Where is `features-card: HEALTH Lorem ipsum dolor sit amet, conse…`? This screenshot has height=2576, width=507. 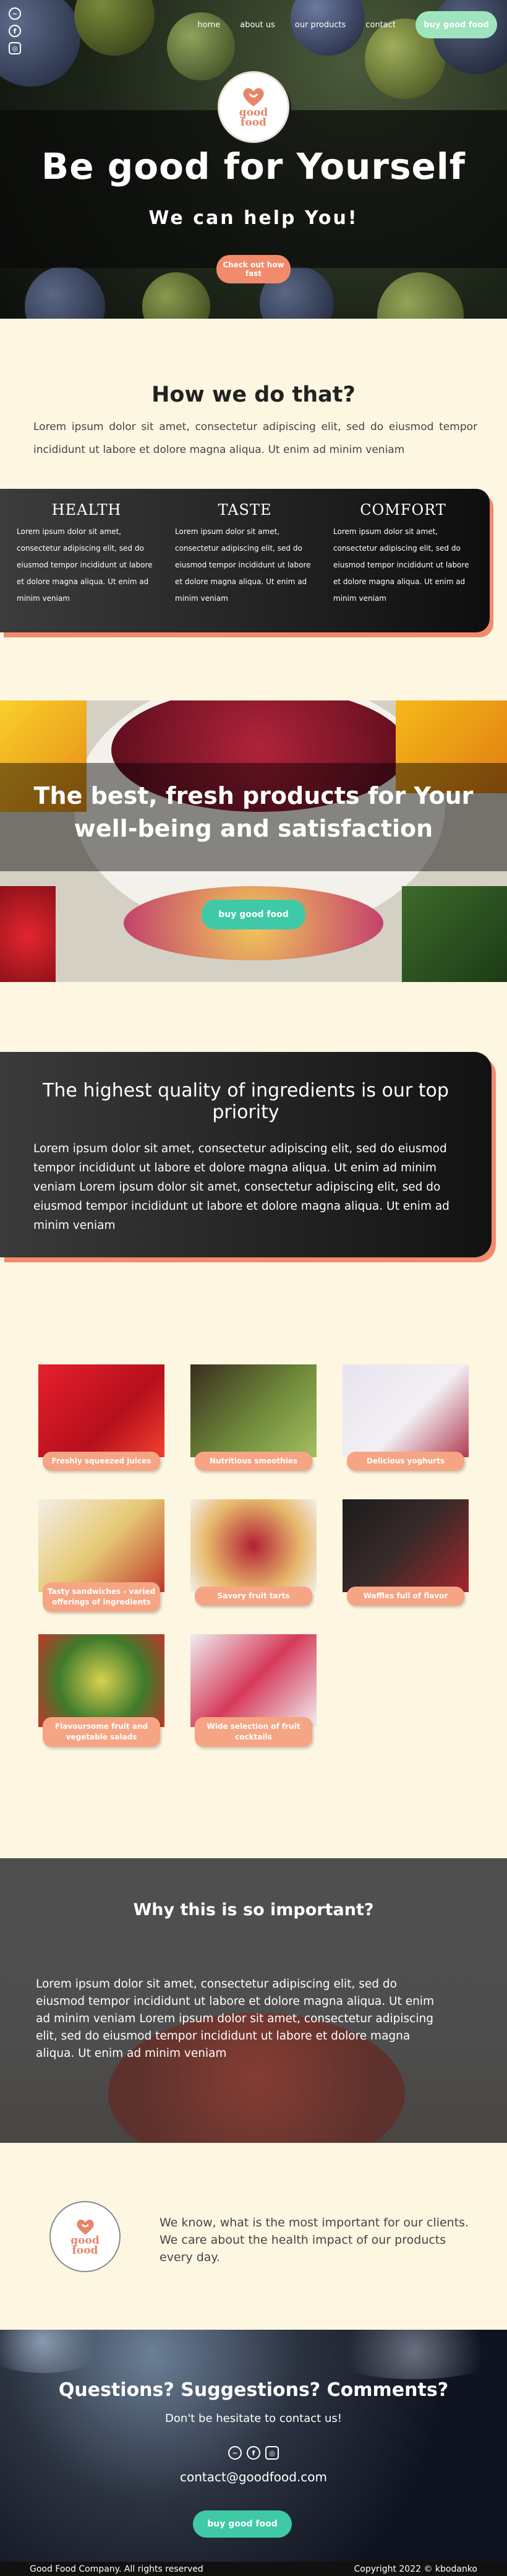 features-card: HEALTH Lorem ipsum dolor sit amet, conse… is located at coordinates (245, 560).